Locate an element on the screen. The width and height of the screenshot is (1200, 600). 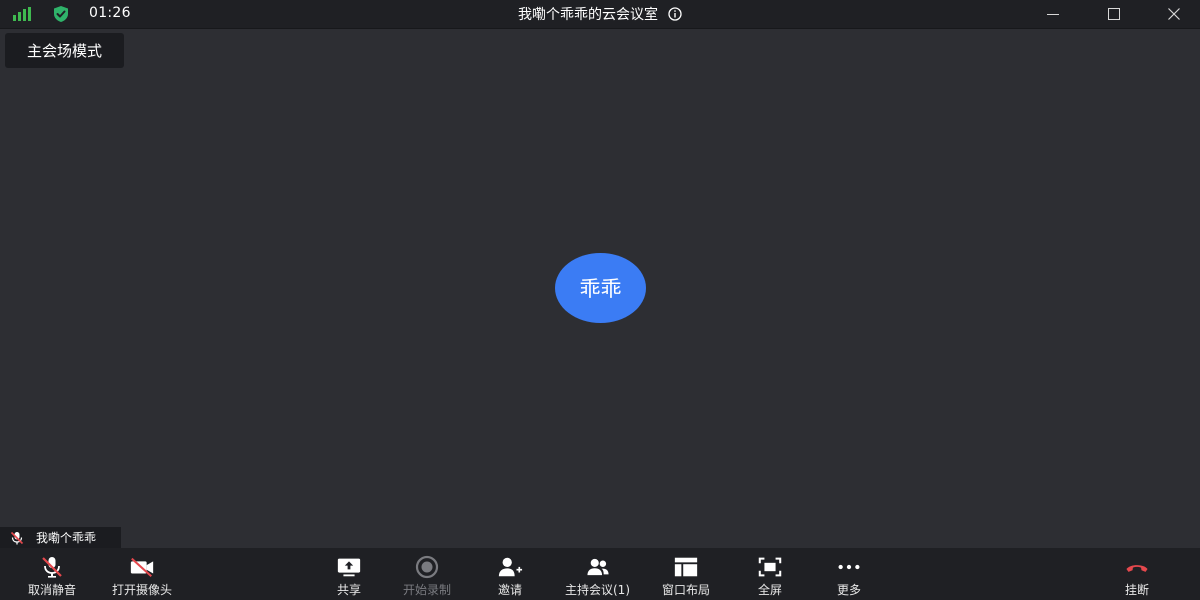
participant-avatar: 乖乖 is located at coordinates (600, 288).